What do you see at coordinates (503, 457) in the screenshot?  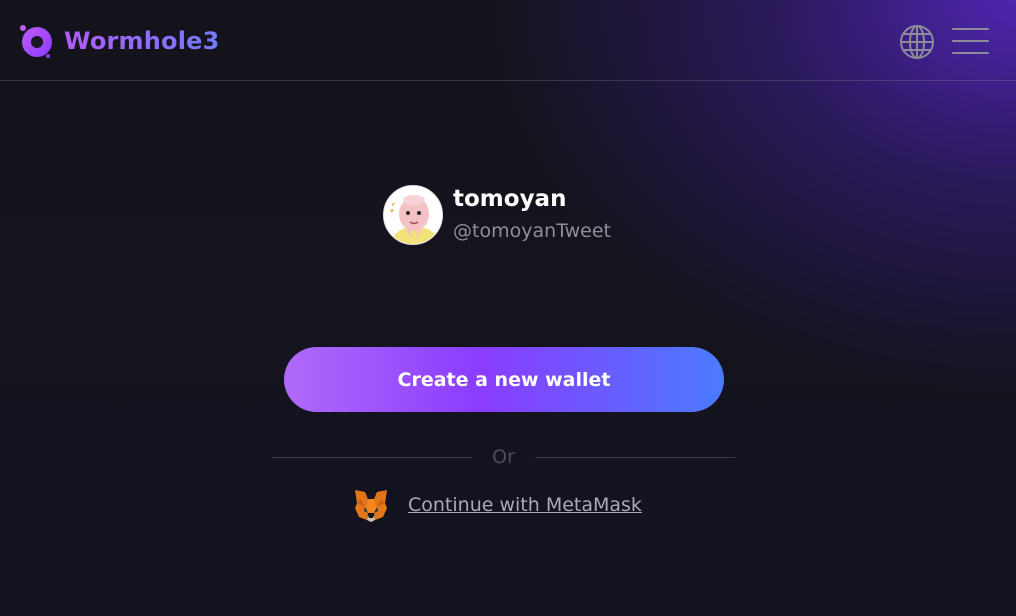 I see `divider-or-label: Or` at bounding box center [503, 457].